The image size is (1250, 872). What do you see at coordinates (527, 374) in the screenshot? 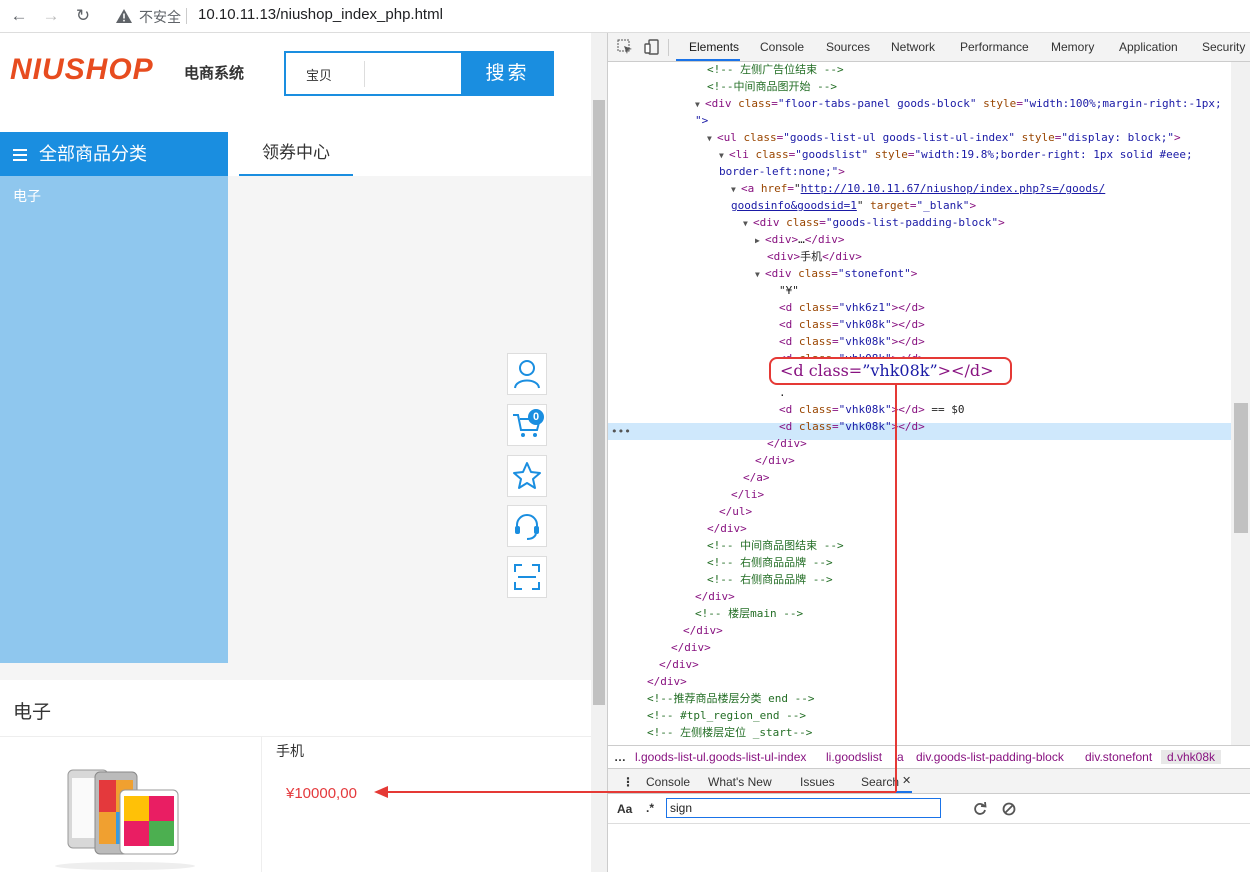
I see `user-button` at bounding box center [527, 374].